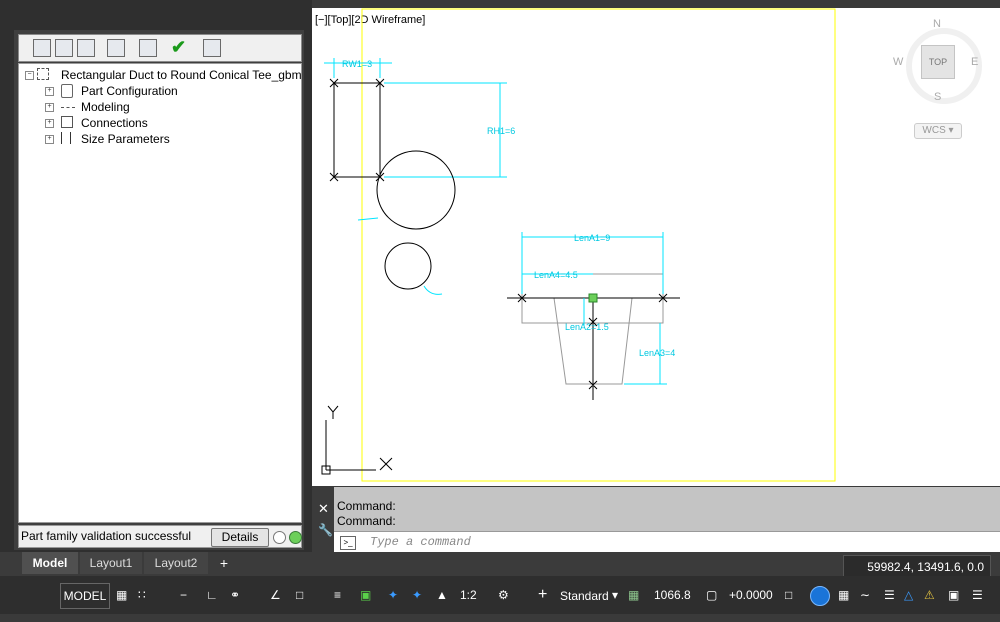 The image size is (1000, 622). I want to click on command-input: Type a command, so click(420, 542).